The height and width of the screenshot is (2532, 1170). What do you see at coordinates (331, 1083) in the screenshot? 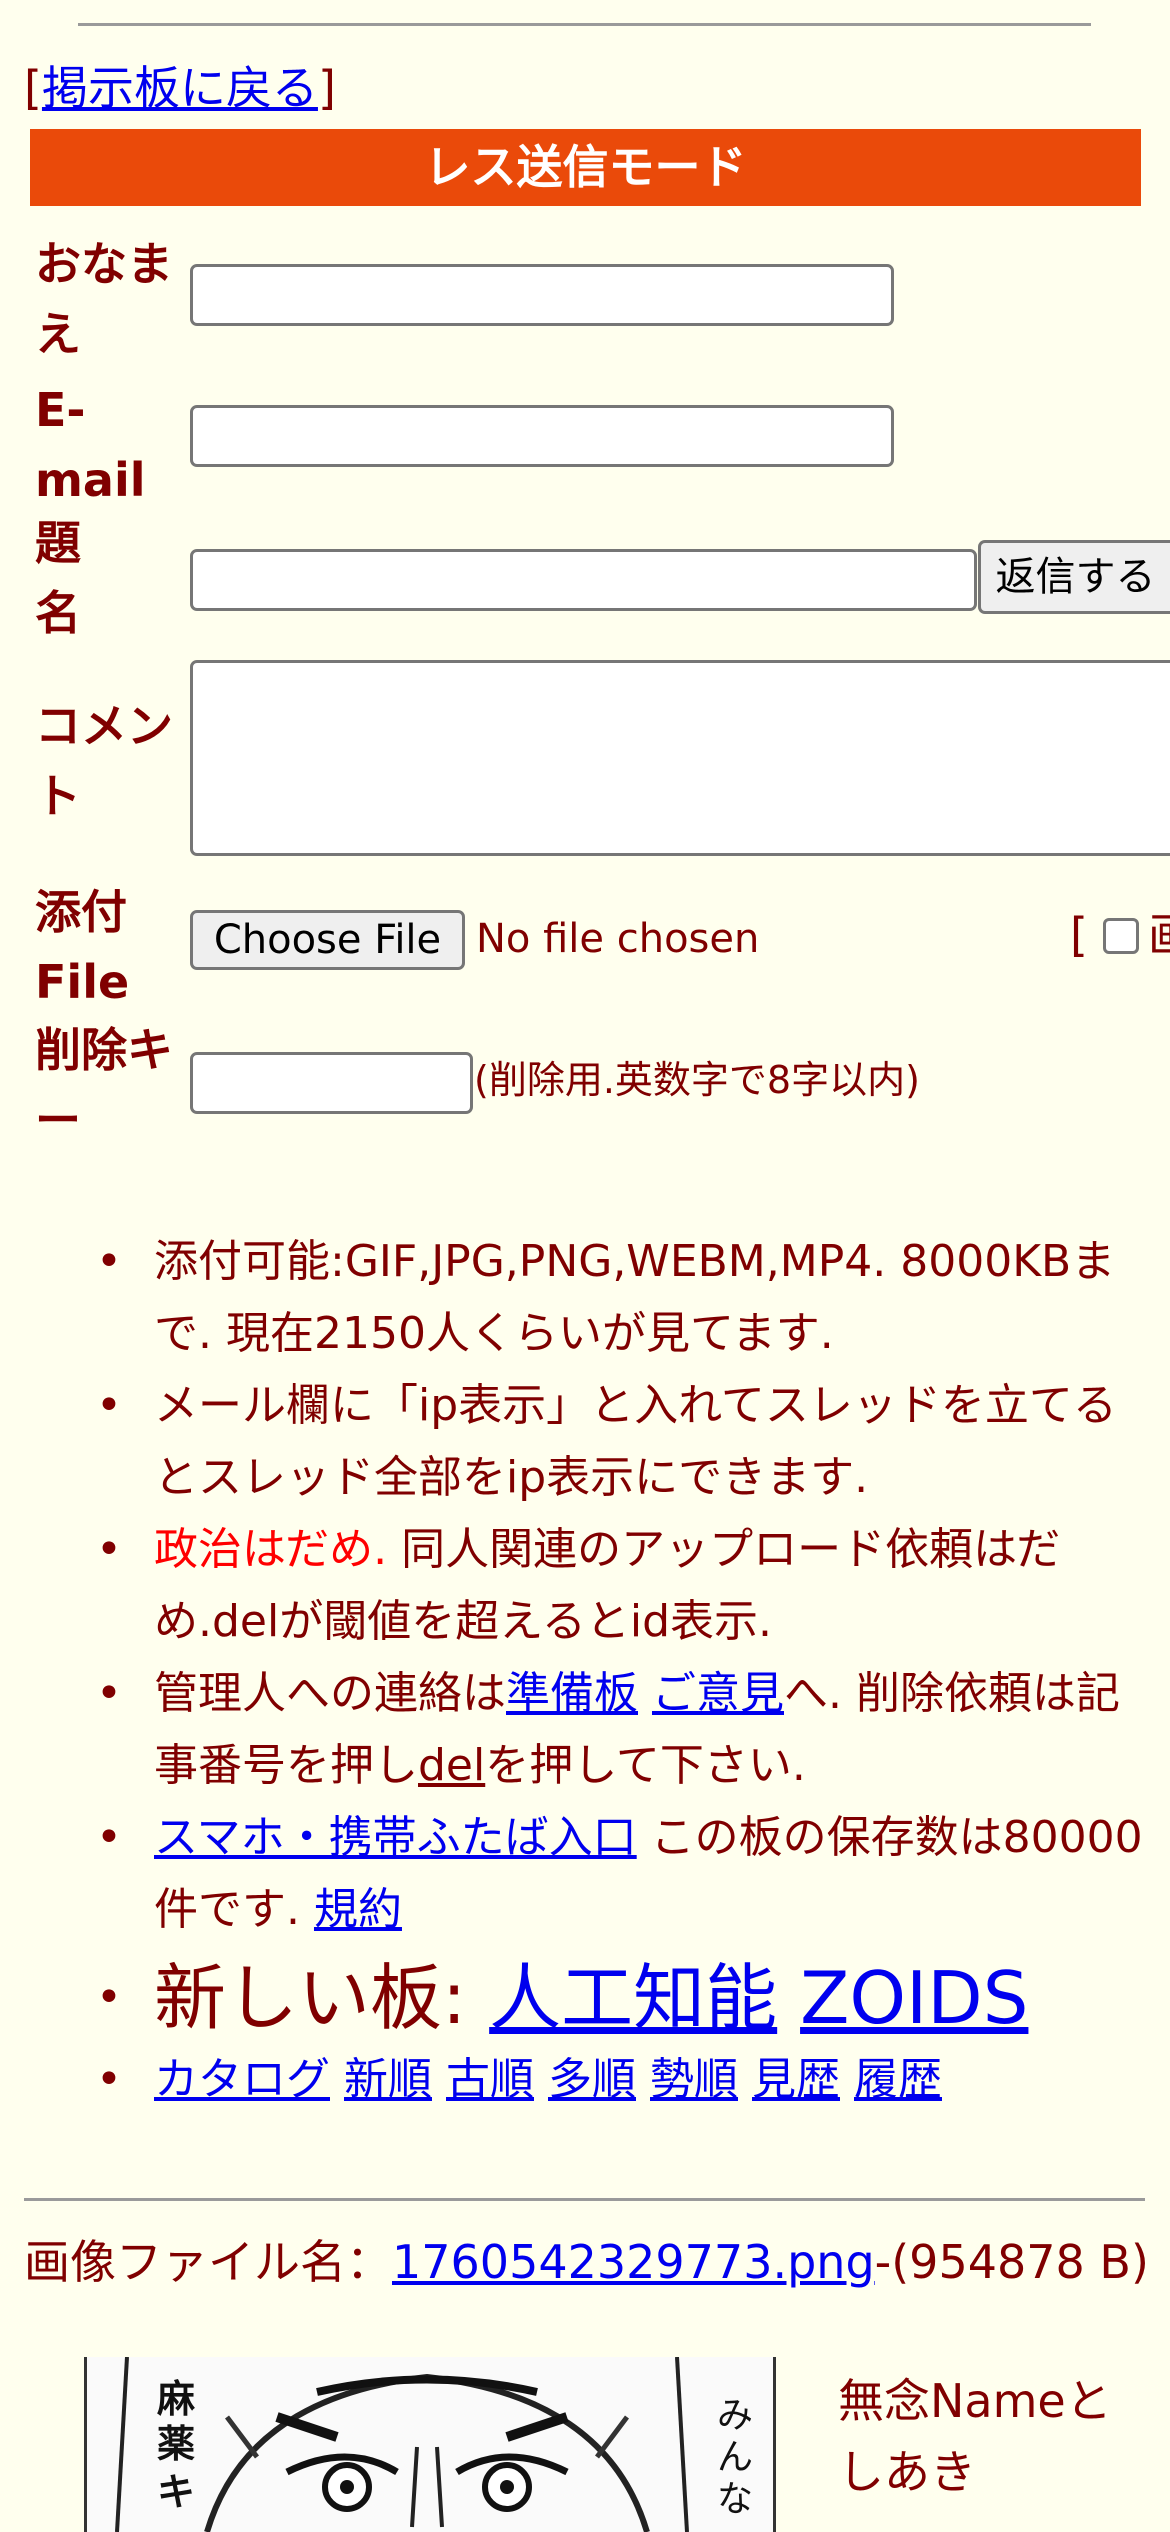
I see `delete-key-input` at bounding box center [331, 1083].